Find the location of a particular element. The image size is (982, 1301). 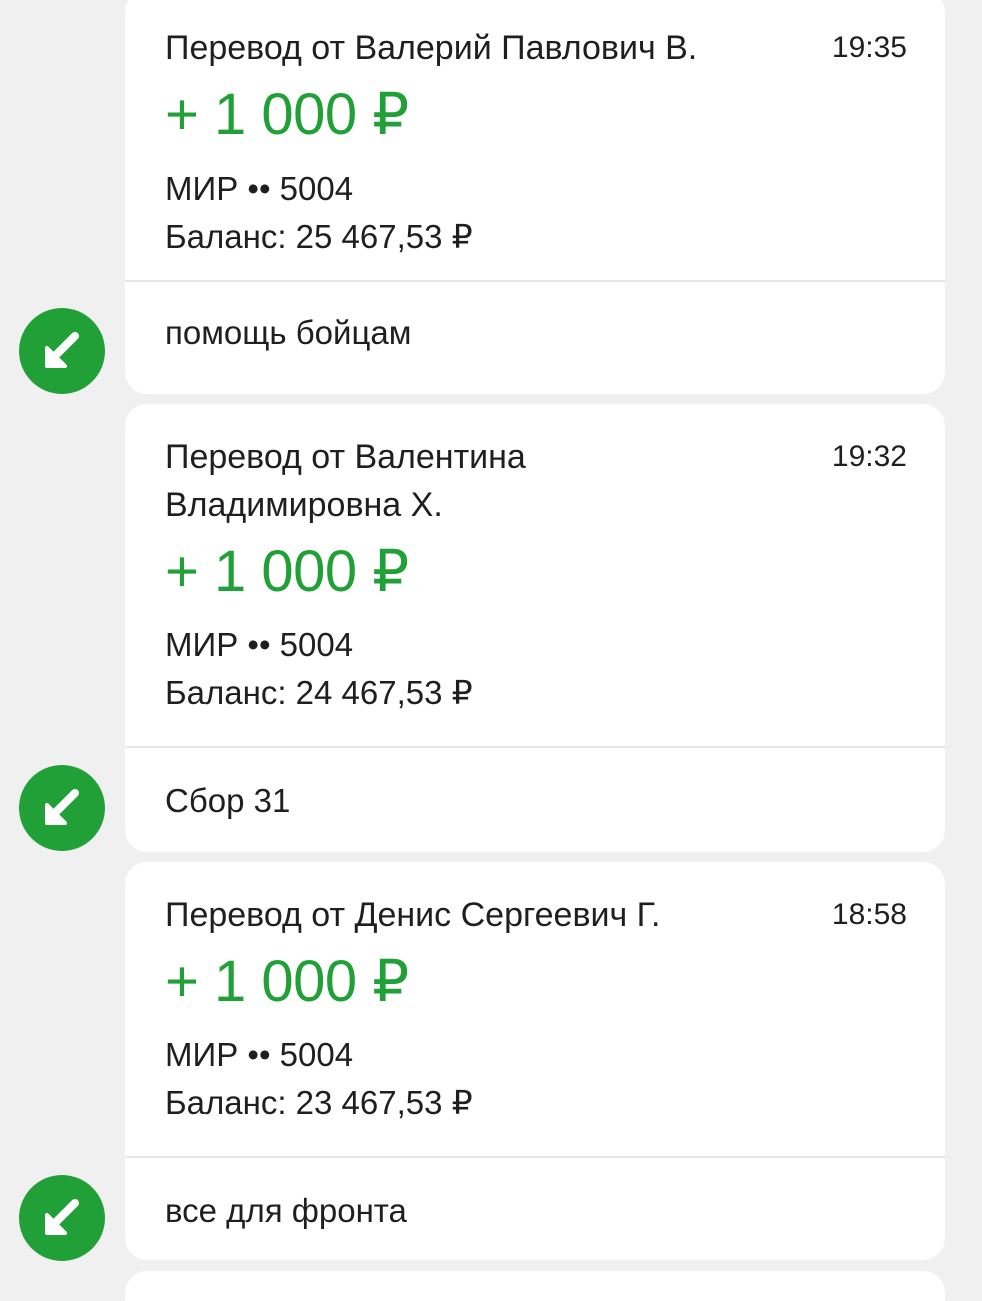

transaction-balance: Баланс: 23 467,53 ₽ is located at coordinates (319, 1102).